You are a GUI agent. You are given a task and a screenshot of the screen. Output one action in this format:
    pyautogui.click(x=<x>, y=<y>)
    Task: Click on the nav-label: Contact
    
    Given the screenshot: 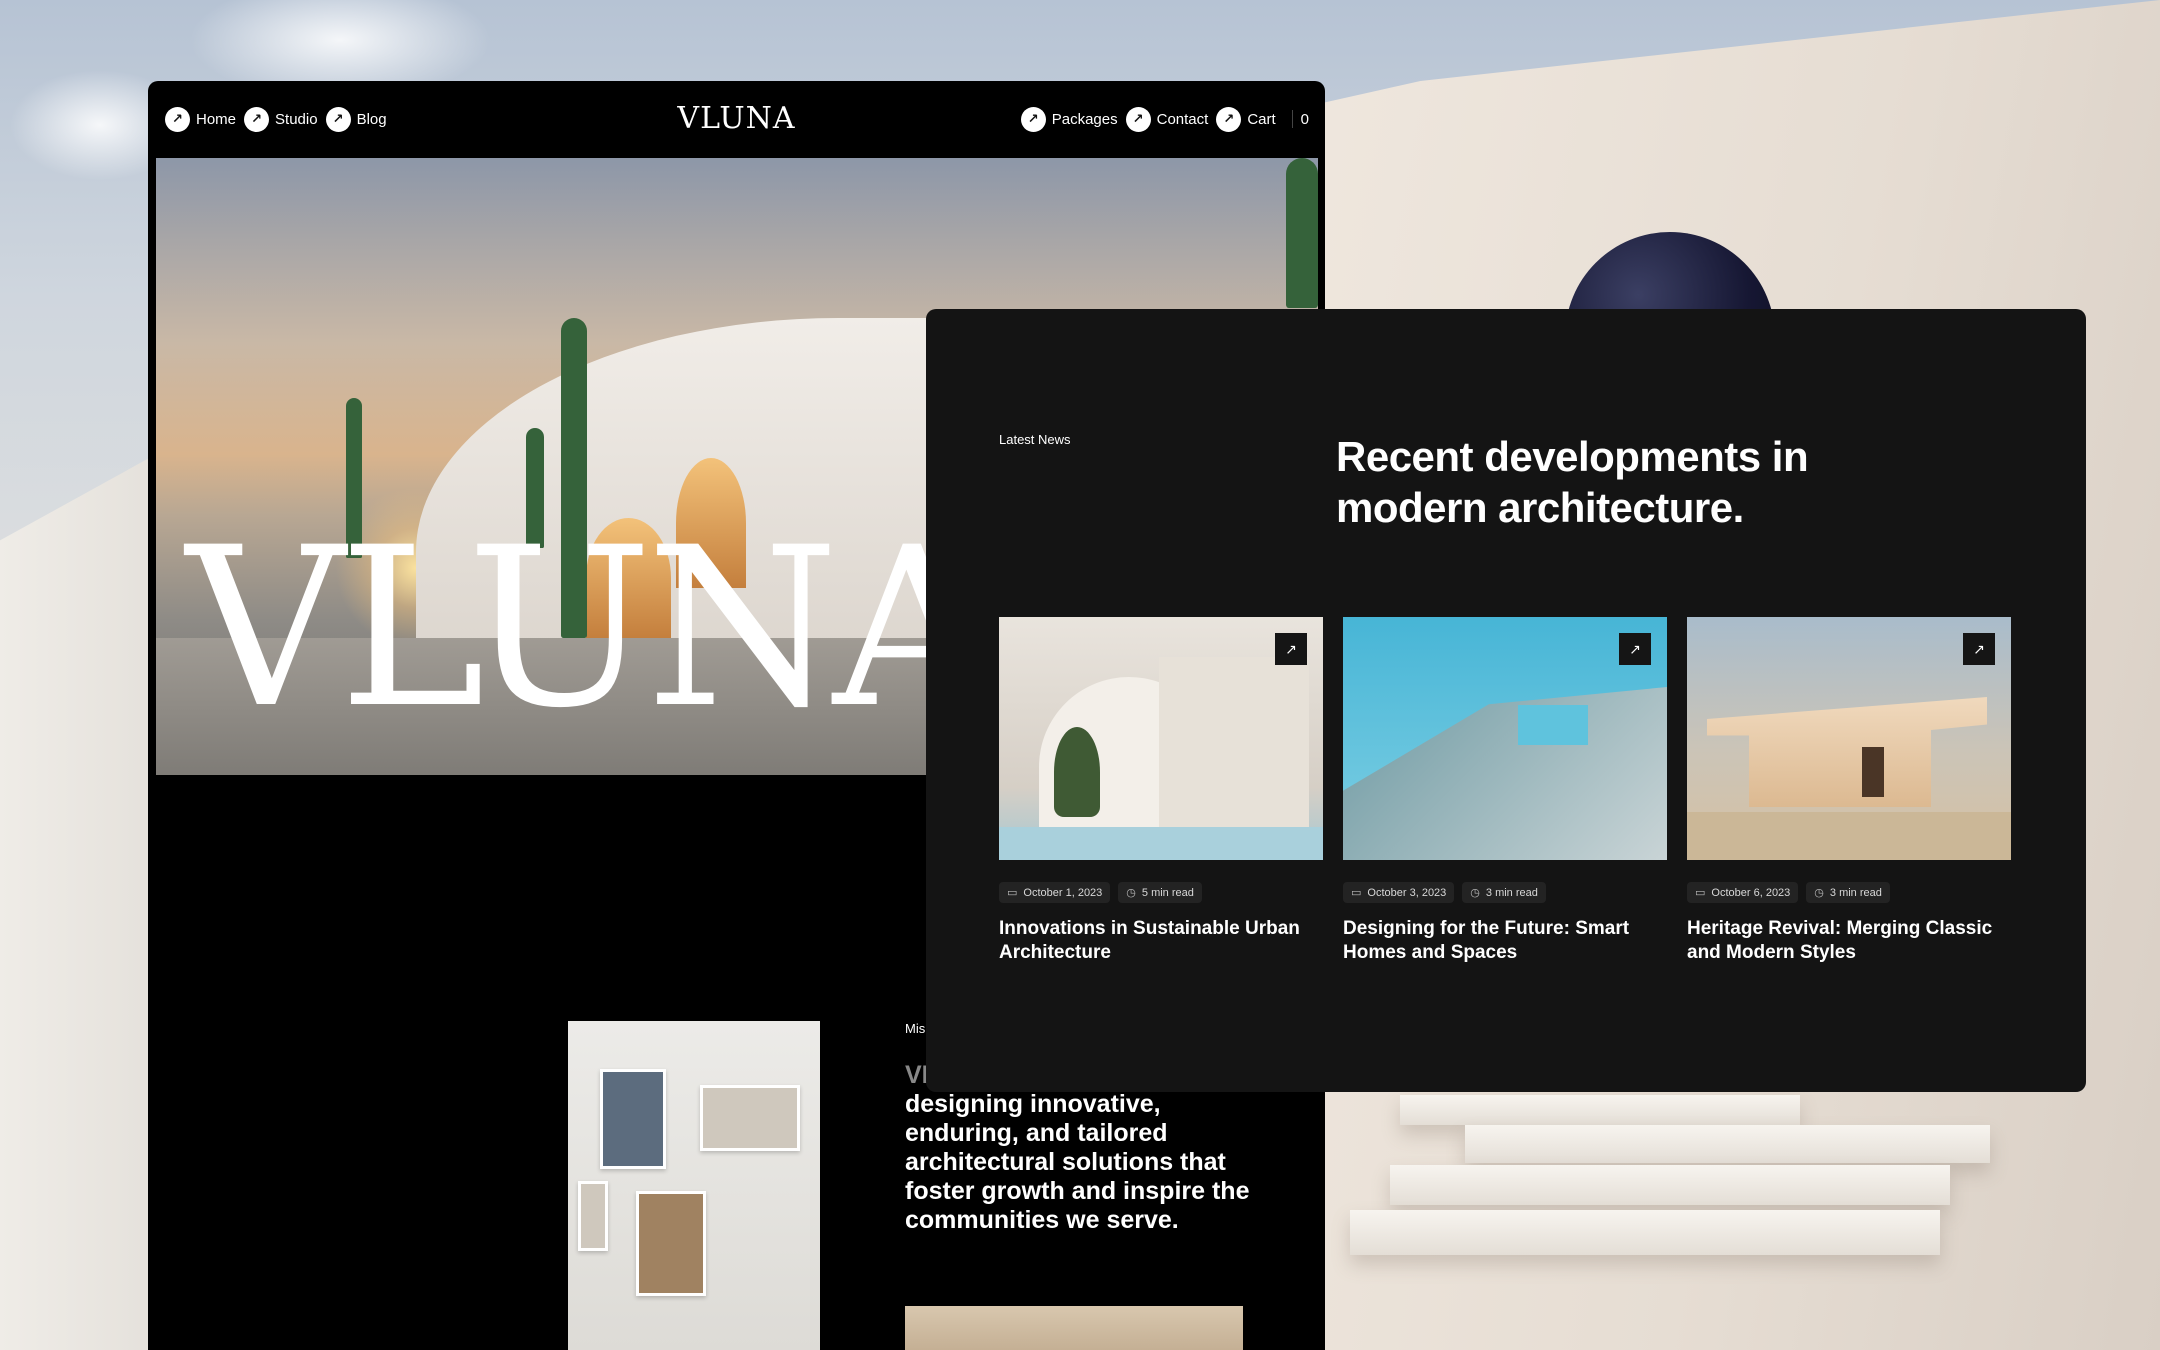 What is the action you would take?
    pyautogui.click(x=1182, y=119)
    